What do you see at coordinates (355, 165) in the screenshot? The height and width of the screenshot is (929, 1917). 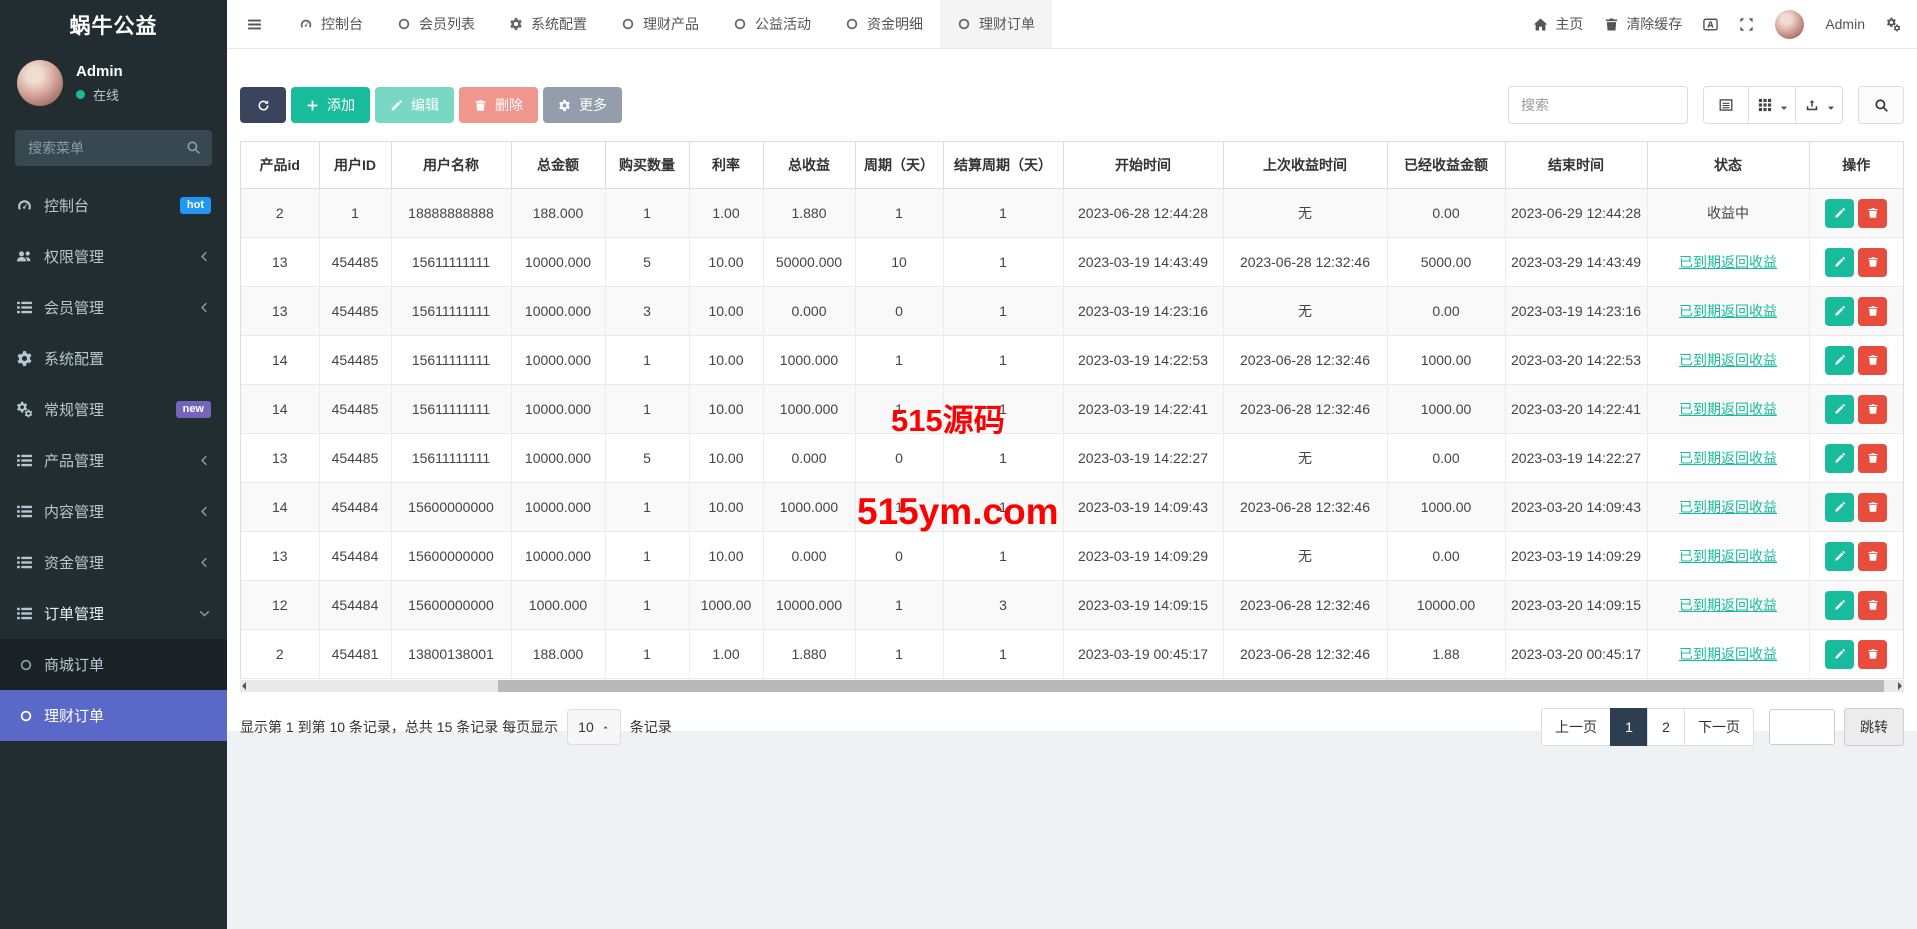 I see `column-header-用户ID: 用户ID` at bounding box center [355, 165].